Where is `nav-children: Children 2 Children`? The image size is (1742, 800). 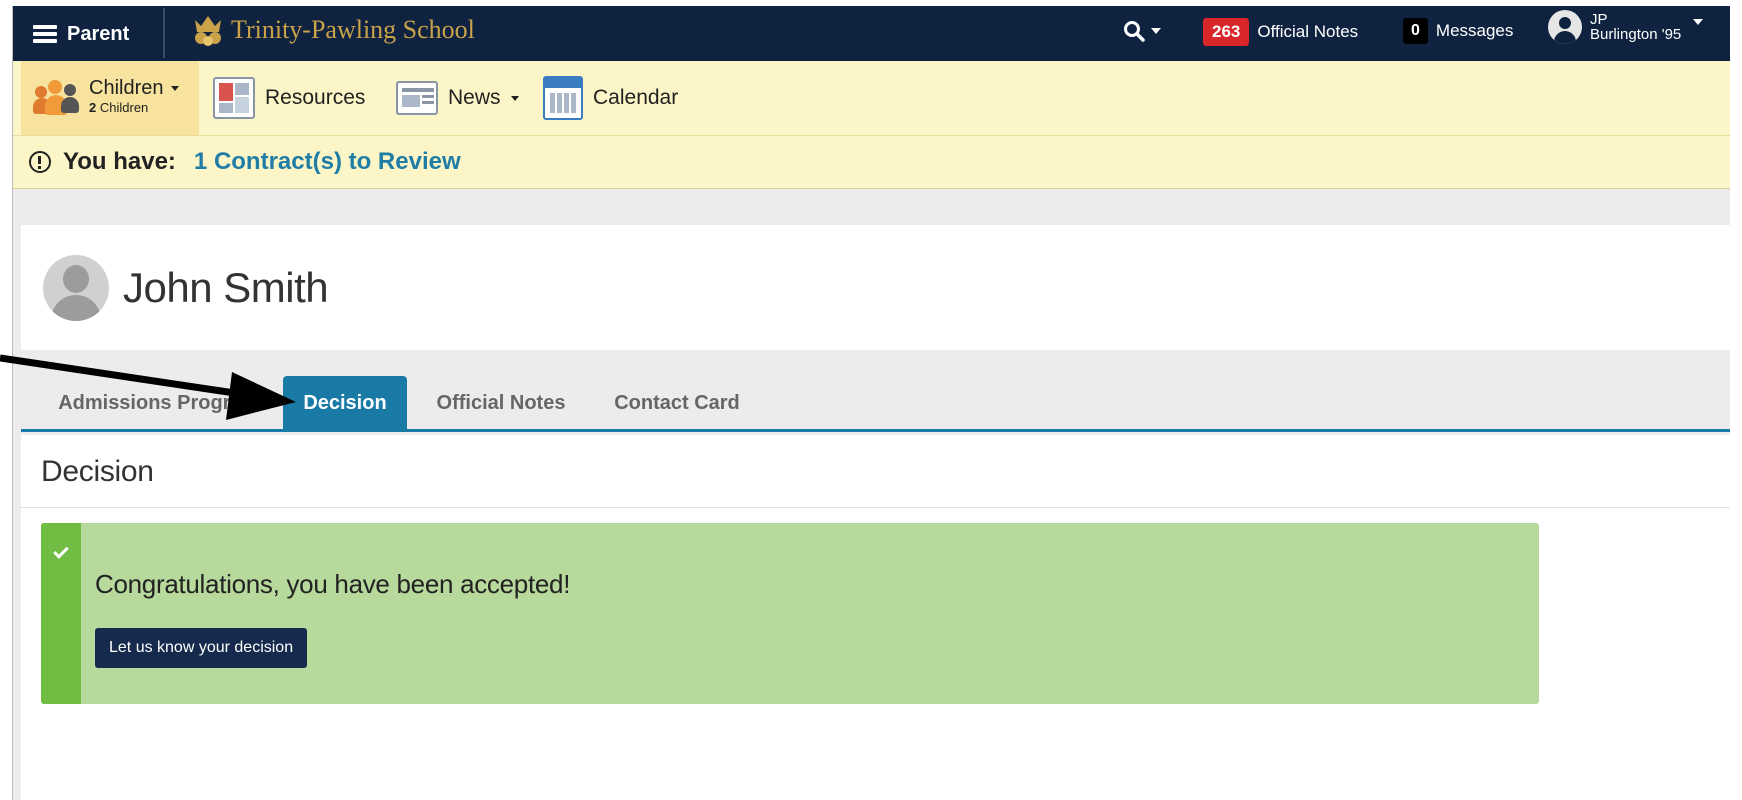 nav-children: Children 2 Children is located at coordinates (110, 98).